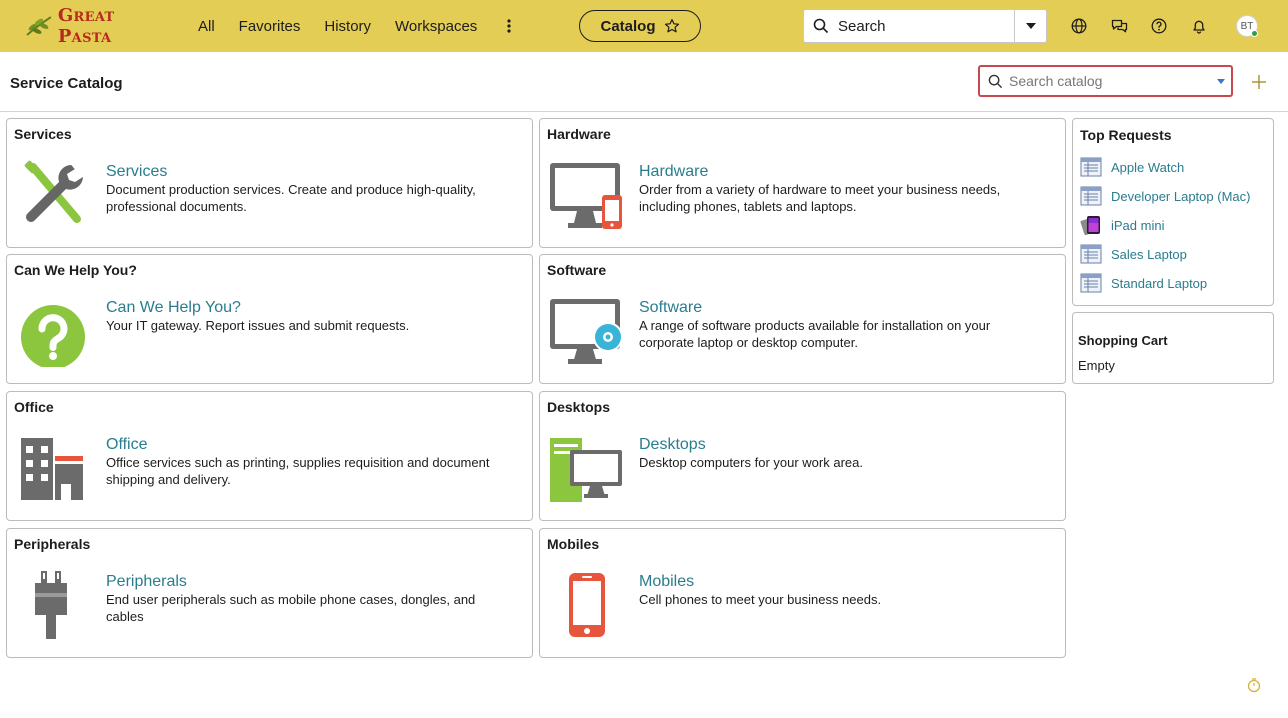  What do you see at coordinates (347, 26) in the screenshot?
I see `nav-link-history: History` at bounding box center [347, 26].